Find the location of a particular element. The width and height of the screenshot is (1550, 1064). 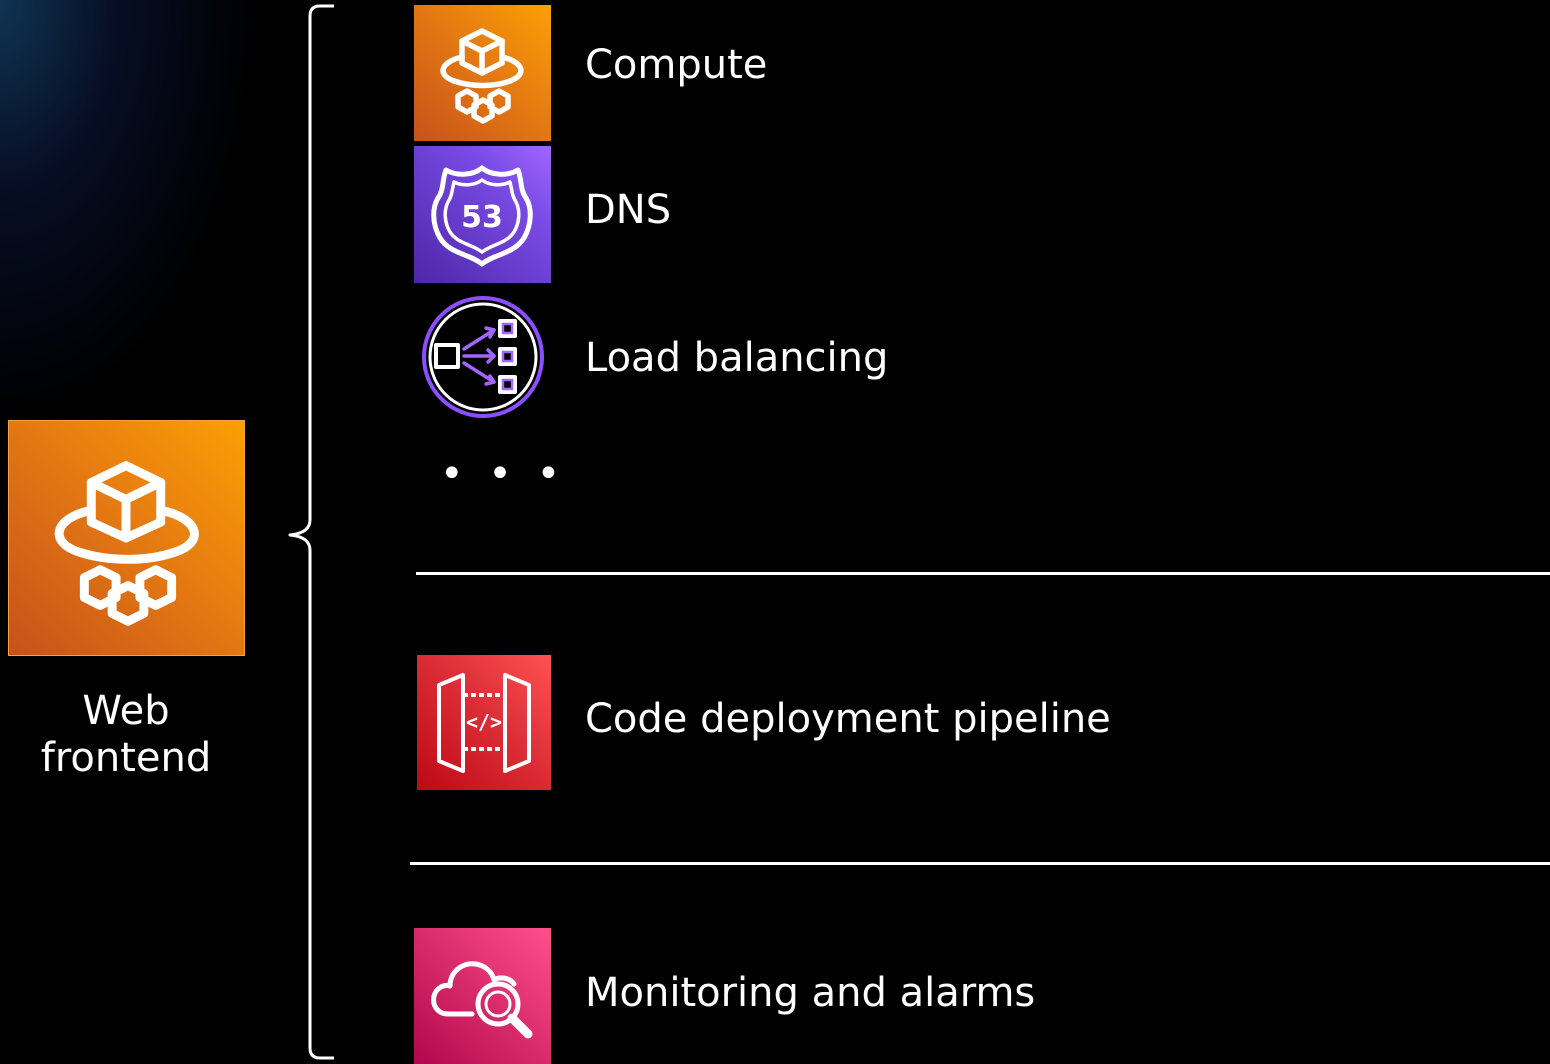

web-frontend-label-line1: Web is located at coordinates (126, 711).